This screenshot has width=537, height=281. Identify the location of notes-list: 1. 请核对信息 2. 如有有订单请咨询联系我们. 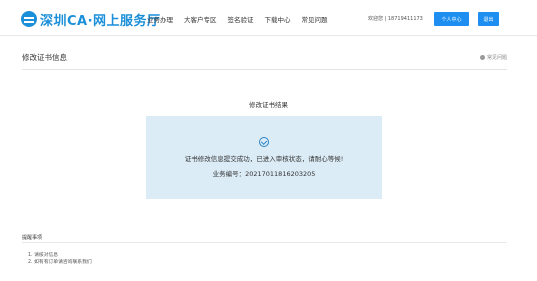
(60, 259).